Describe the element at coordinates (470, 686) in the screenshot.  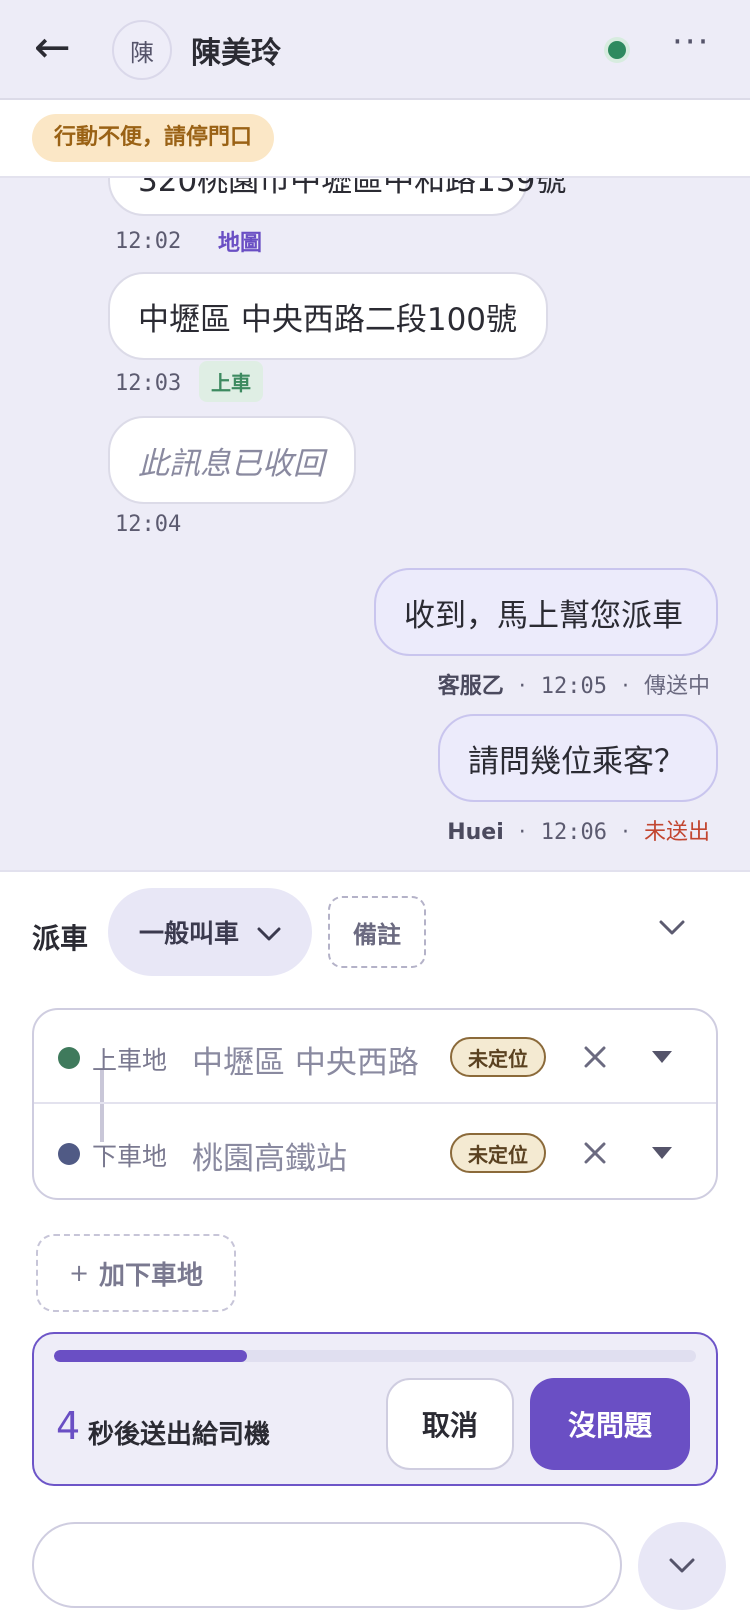
I see `message-sender: 客服乙` at that location.